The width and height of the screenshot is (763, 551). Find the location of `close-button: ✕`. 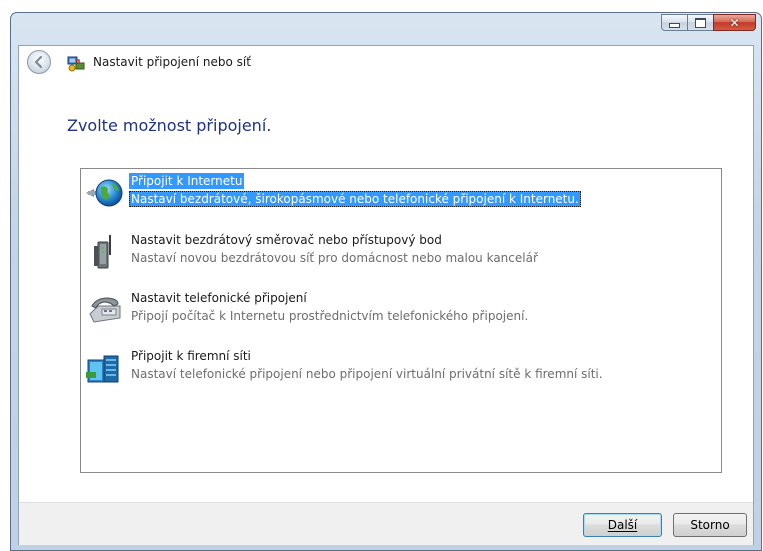

close-button: ✕ is located at coordinates (734, 22).